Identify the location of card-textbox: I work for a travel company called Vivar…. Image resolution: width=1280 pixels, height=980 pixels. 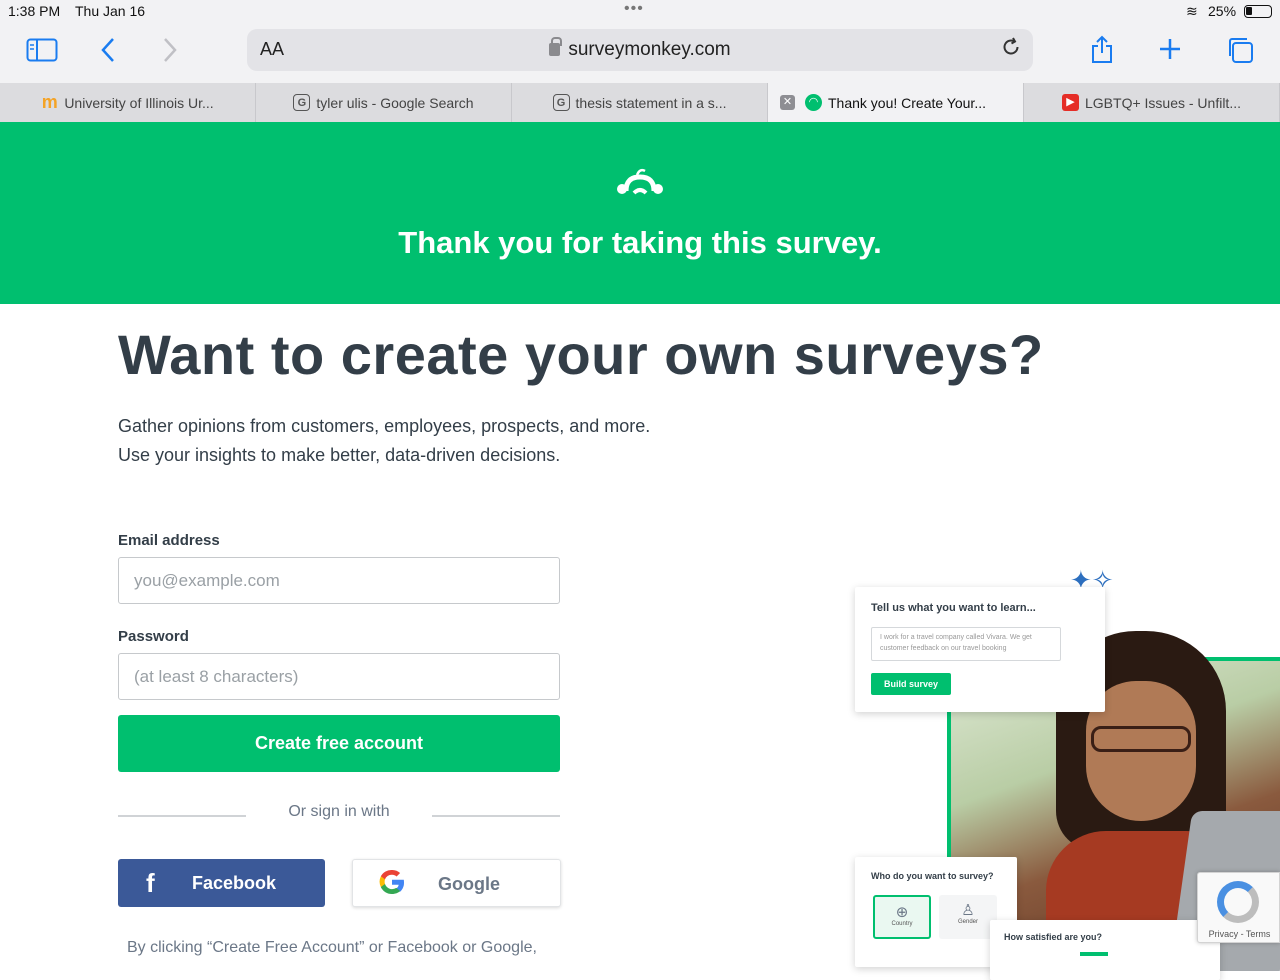
(966, 644).